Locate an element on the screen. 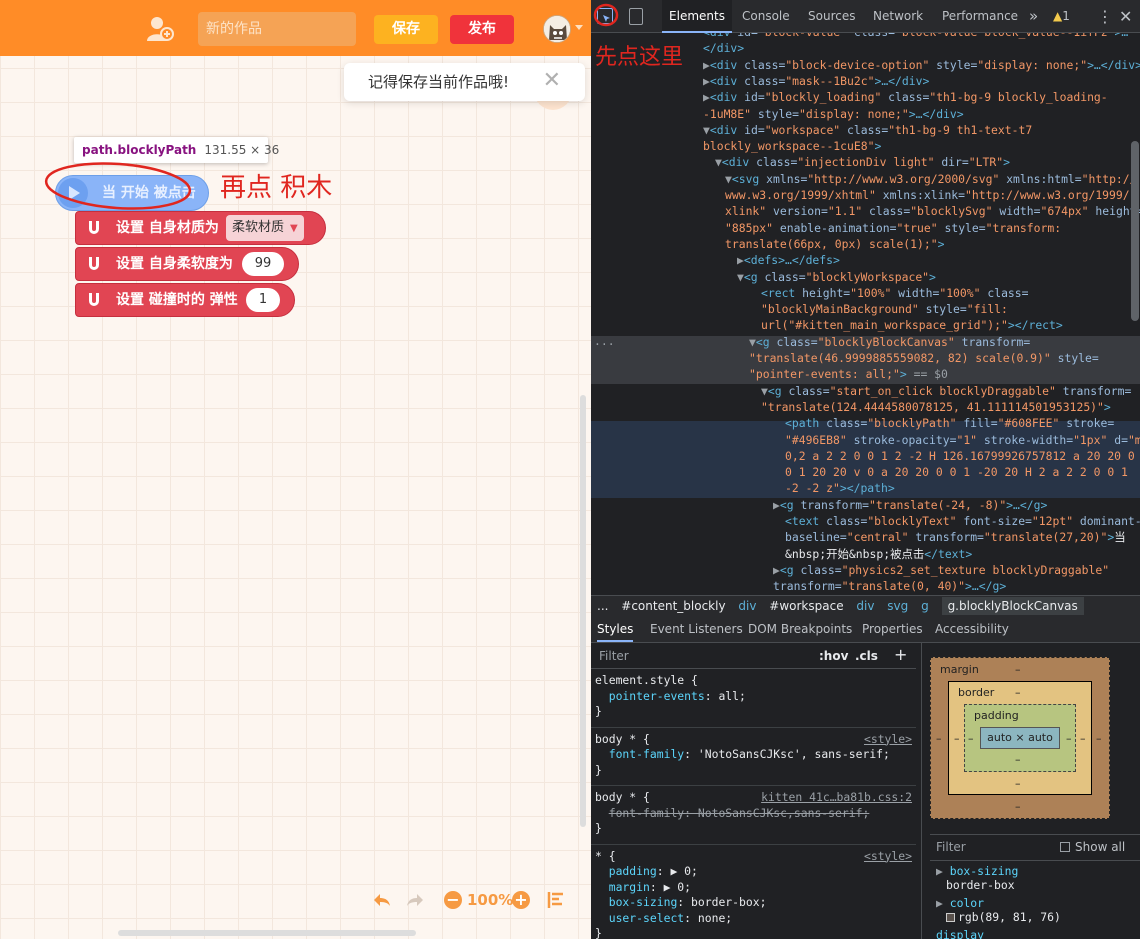  dom-node-line: ▶<g transform="translate(-24, -8)">…</g> is located at coordinates (910, 505).